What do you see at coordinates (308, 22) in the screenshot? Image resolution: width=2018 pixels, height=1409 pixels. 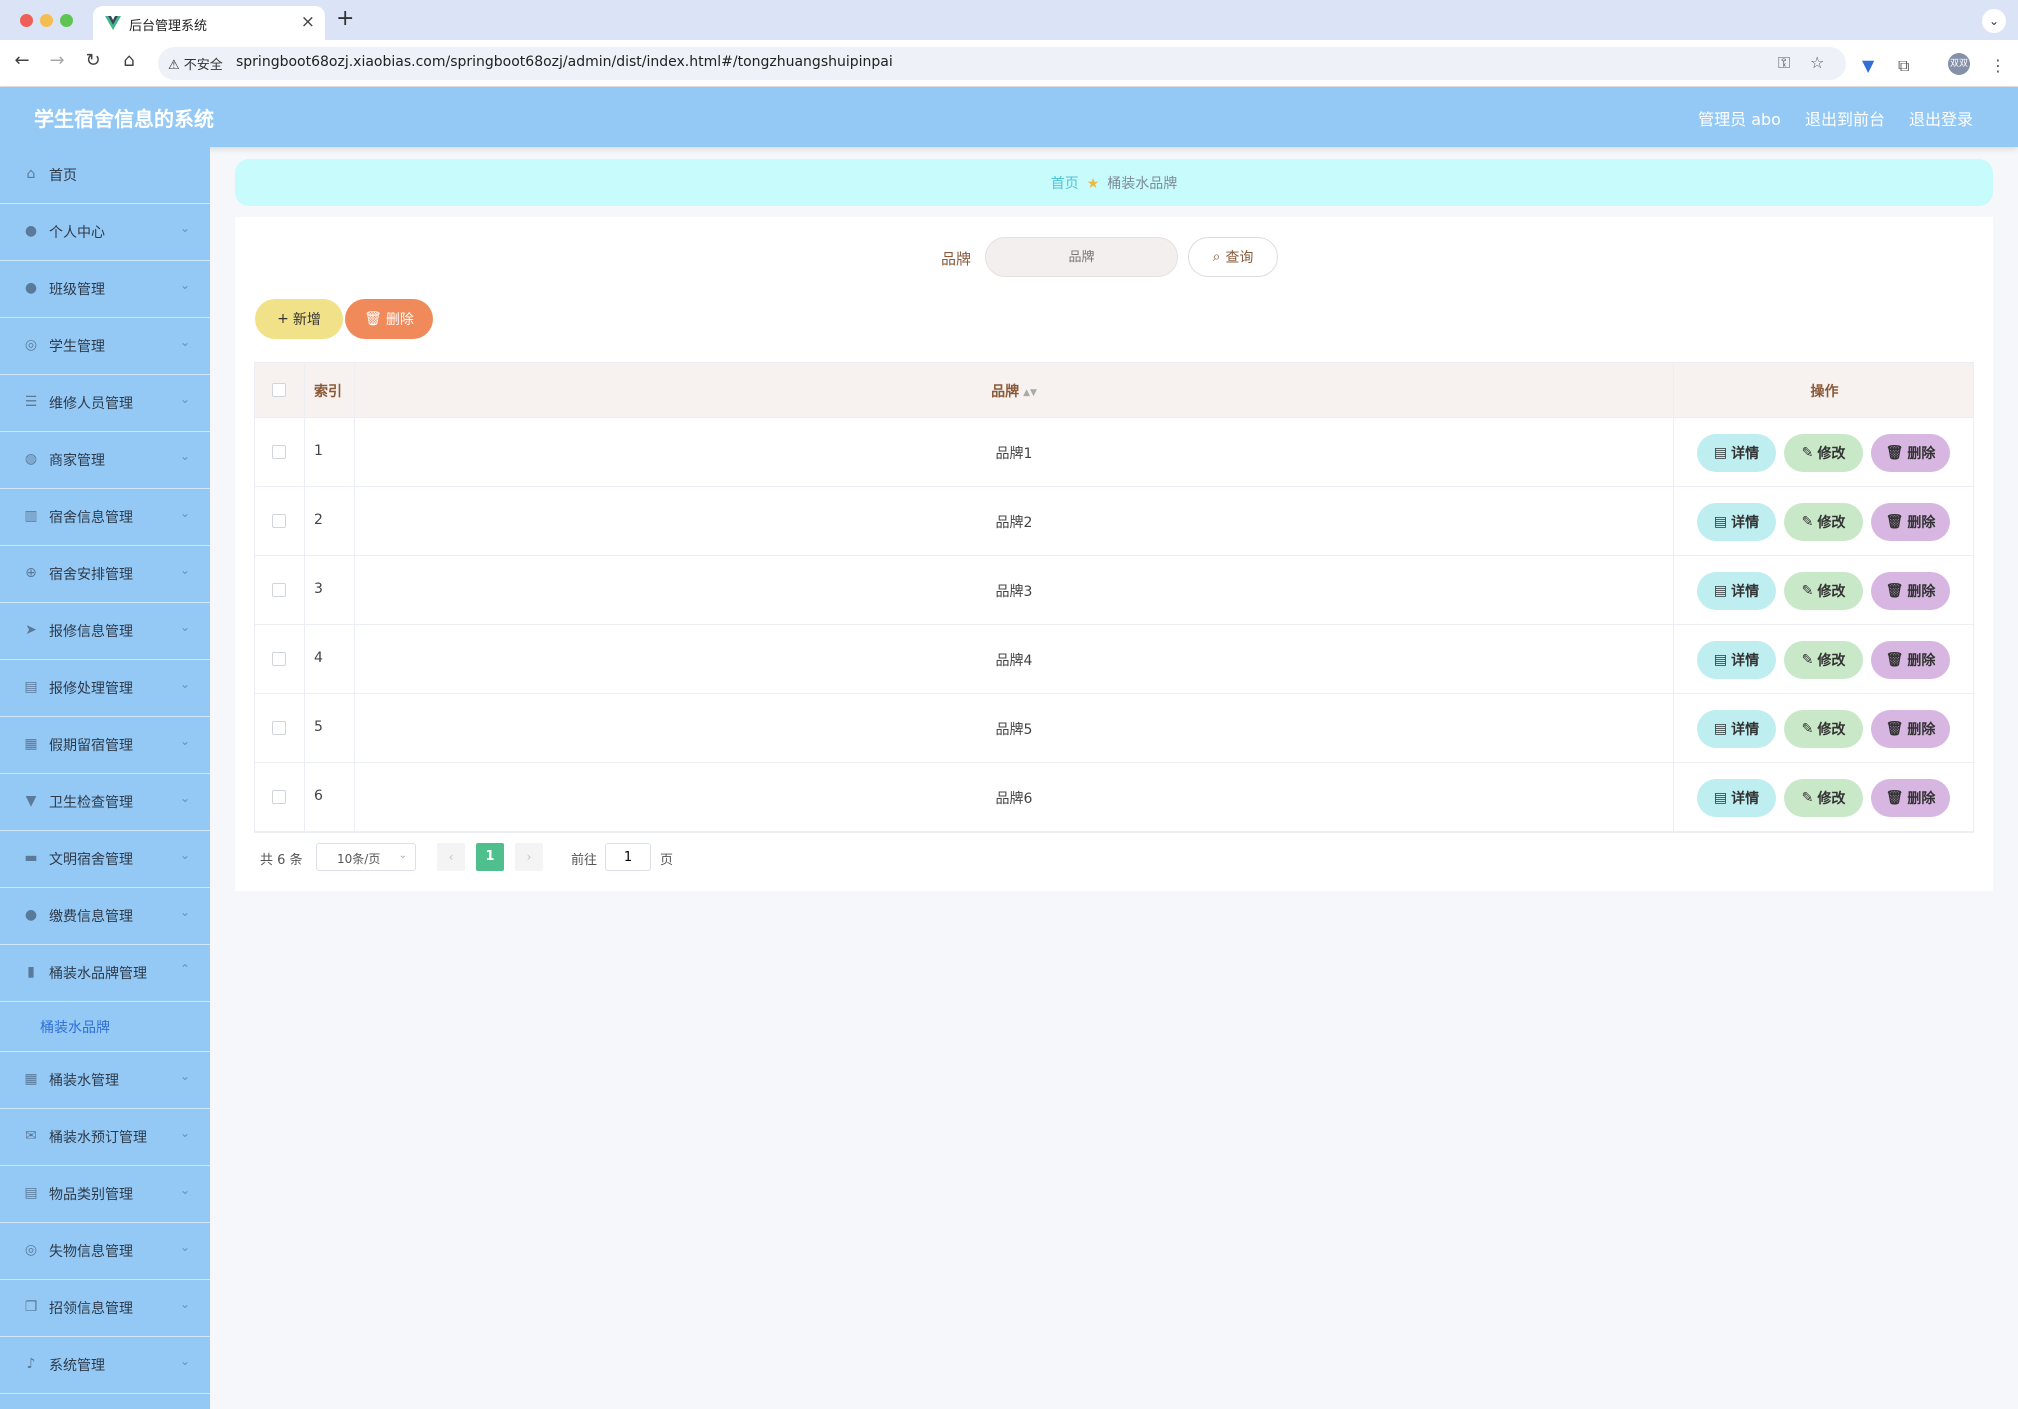 I see `tab-close-icon: ×` at bounding box center [308, 22].